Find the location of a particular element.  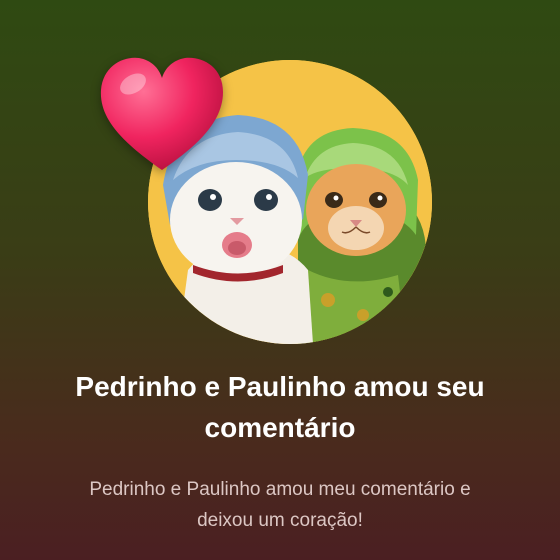

heart-icon is located at coordinates (161, 113).